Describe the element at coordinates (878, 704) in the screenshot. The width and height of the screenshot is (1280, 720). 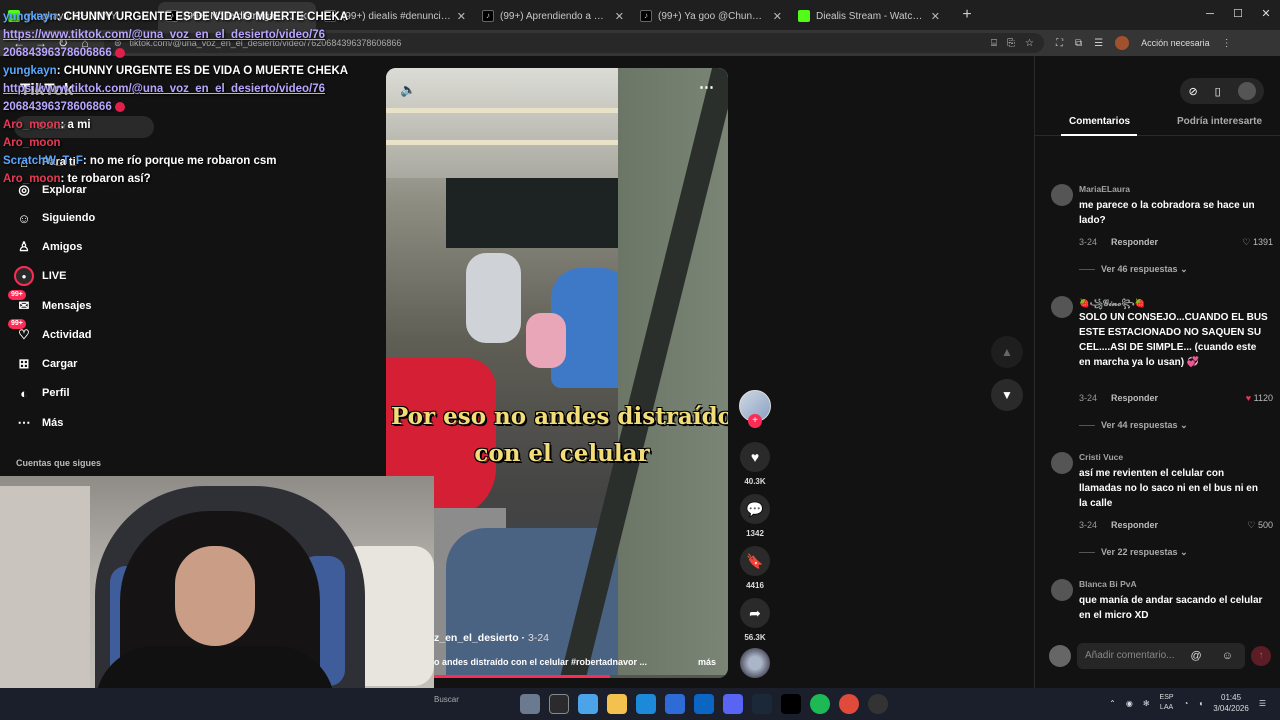
I see `obs-icon` at that location.